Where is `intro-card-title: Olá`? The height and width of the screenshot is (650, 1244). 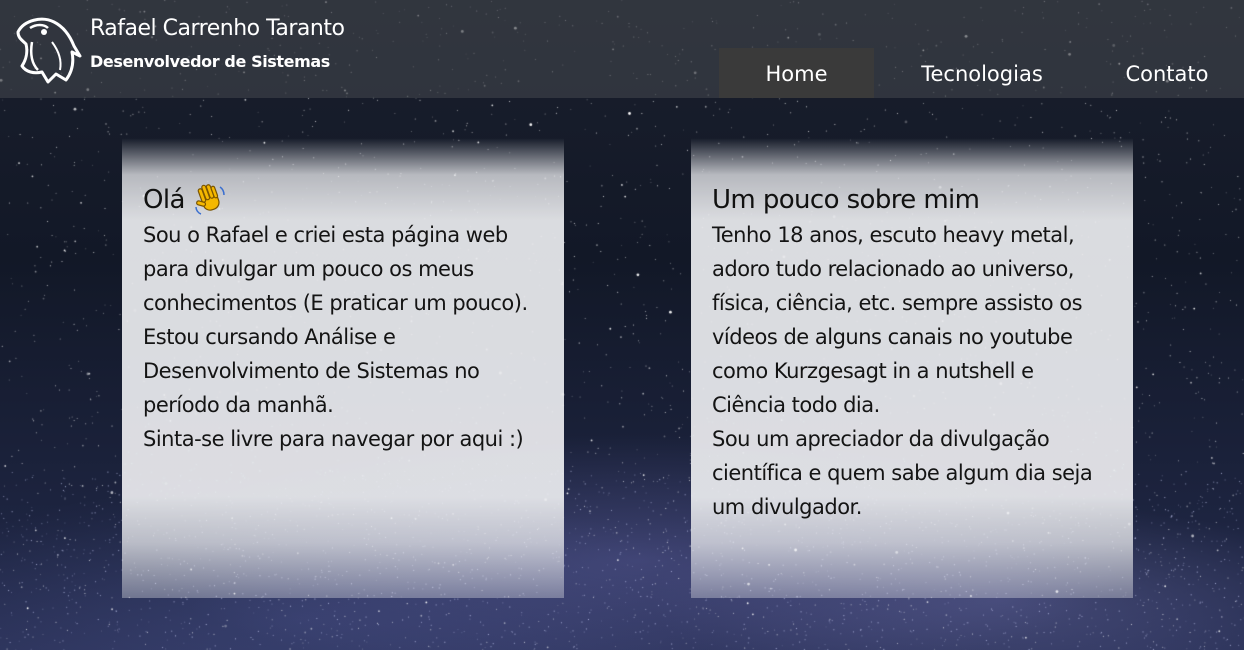
intro-card-title: Olá is located at coordinates (343, 200).